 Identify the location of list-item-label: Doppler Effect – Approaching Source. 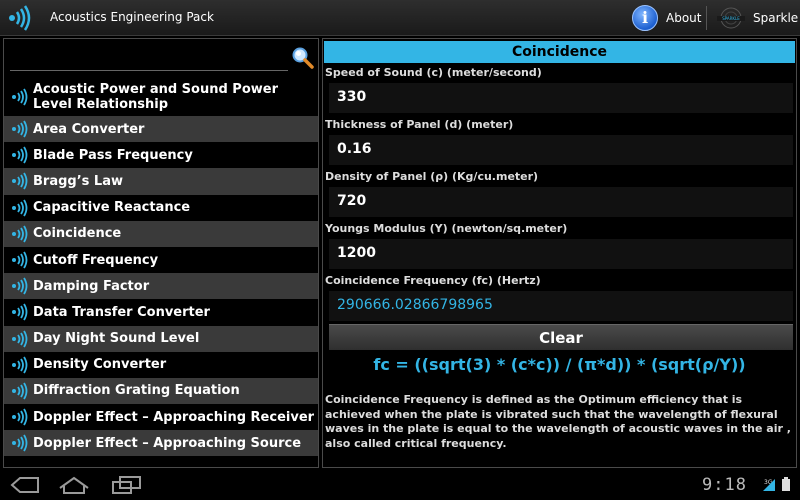
(167, 443).